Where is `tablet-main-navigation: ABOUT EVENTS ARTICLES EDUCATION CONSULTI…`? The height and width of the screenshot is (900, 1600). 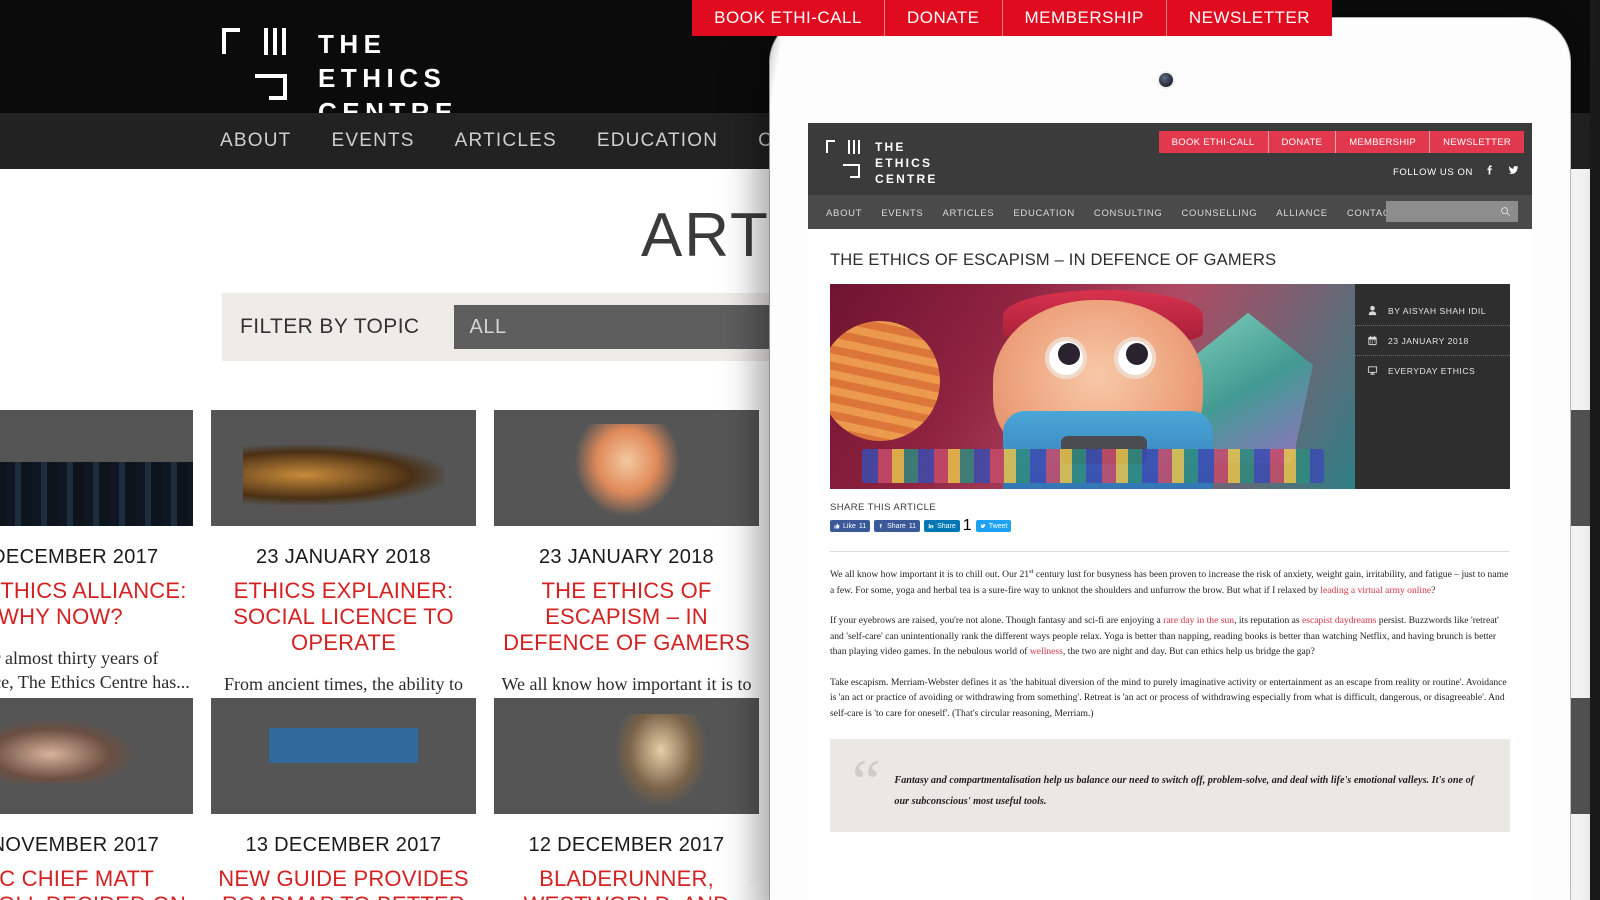 tablet-main-navigation: ABOUT EVENTS ARTICLES EDUCATION CONSULTI… is located at coordinates (1170, 212).